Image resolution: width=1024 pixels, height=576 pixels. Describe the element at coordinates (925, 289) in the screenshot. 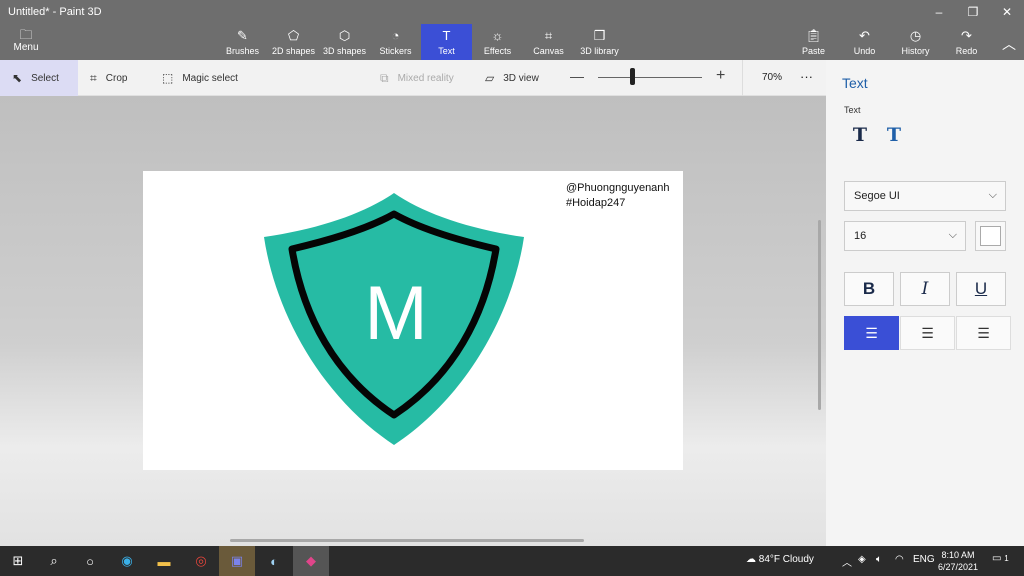

I see `italic-button: I` at that location.